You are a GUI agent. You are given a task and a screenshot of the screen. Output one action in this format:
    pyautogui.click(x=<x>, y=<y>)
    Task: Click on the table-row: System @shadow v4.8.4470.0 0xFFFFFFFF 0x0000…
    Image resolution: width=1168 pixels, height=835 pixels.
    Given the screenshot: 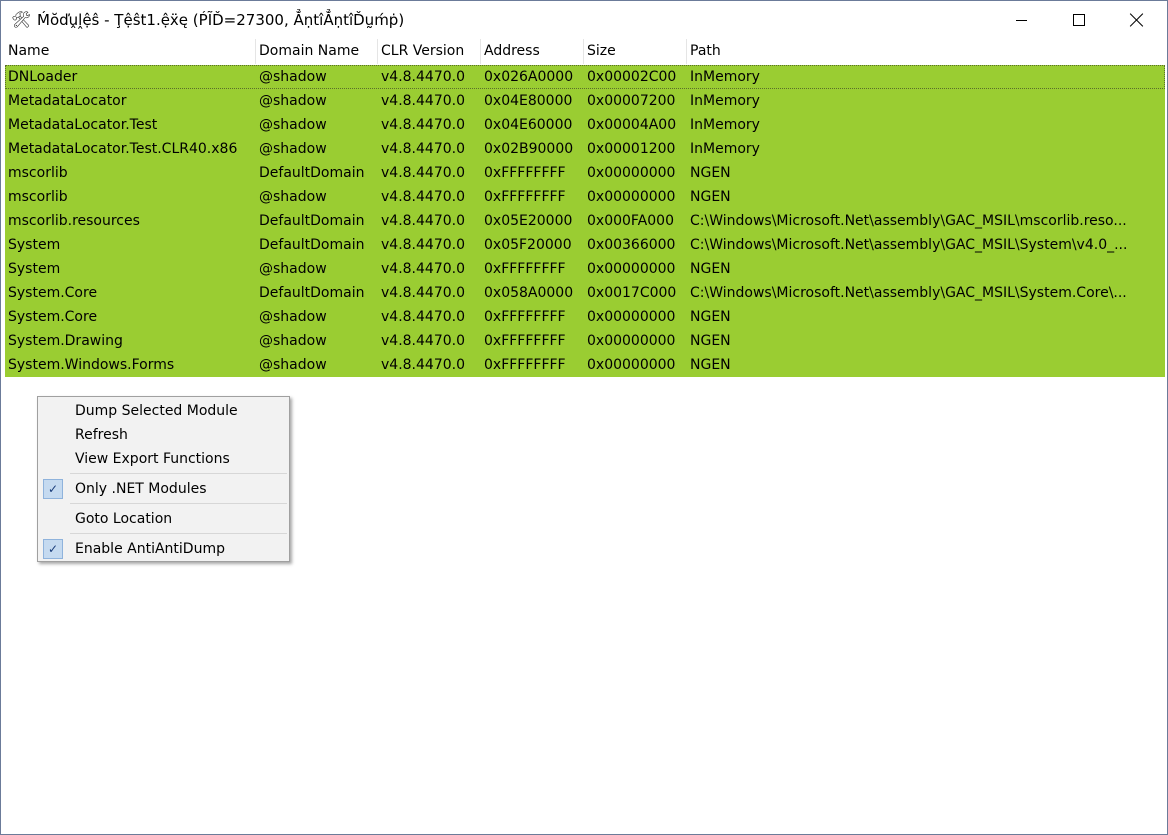 What is the action you would take?
    pyautogui.click(x=585, y=269)
    